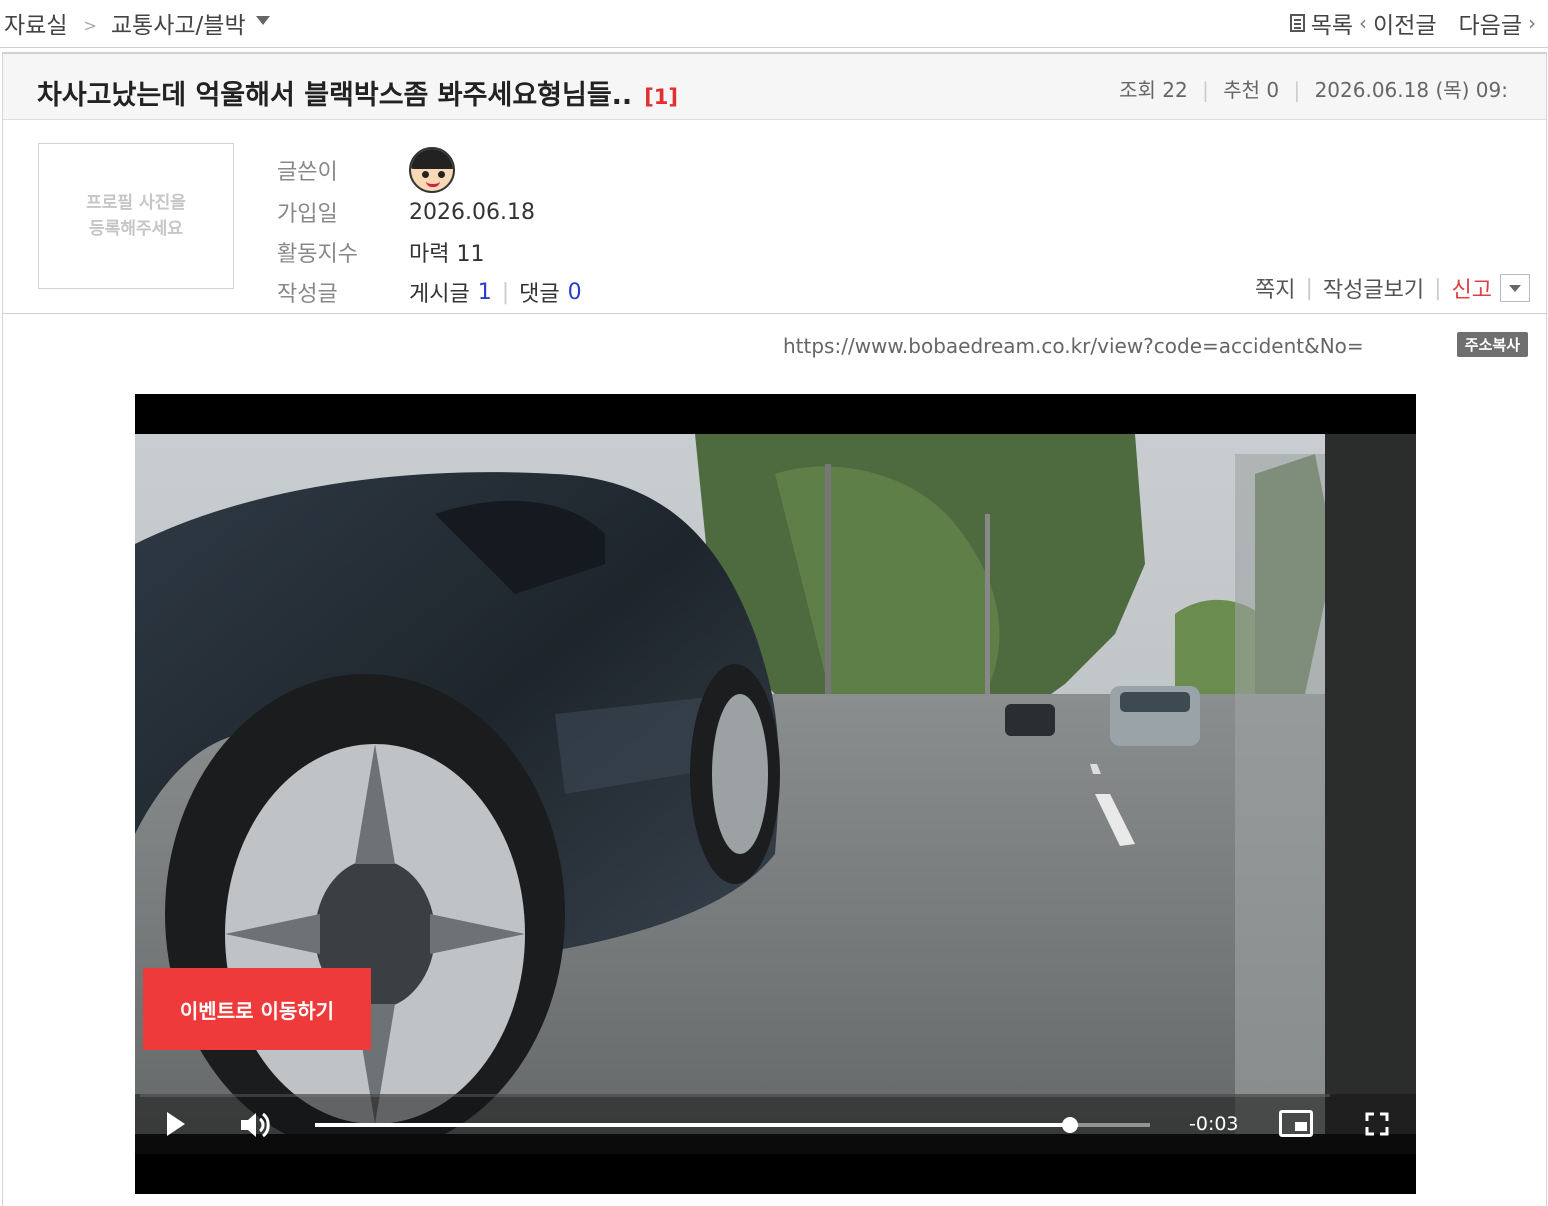 The height and width of the screenshot is (1206, 1548). What do you see at coordinates (136, 216) in the screenshot?
I see `profile-photo-placeholder: 프로필 사진을 등록해주세요` at bounding box center [136, 216].